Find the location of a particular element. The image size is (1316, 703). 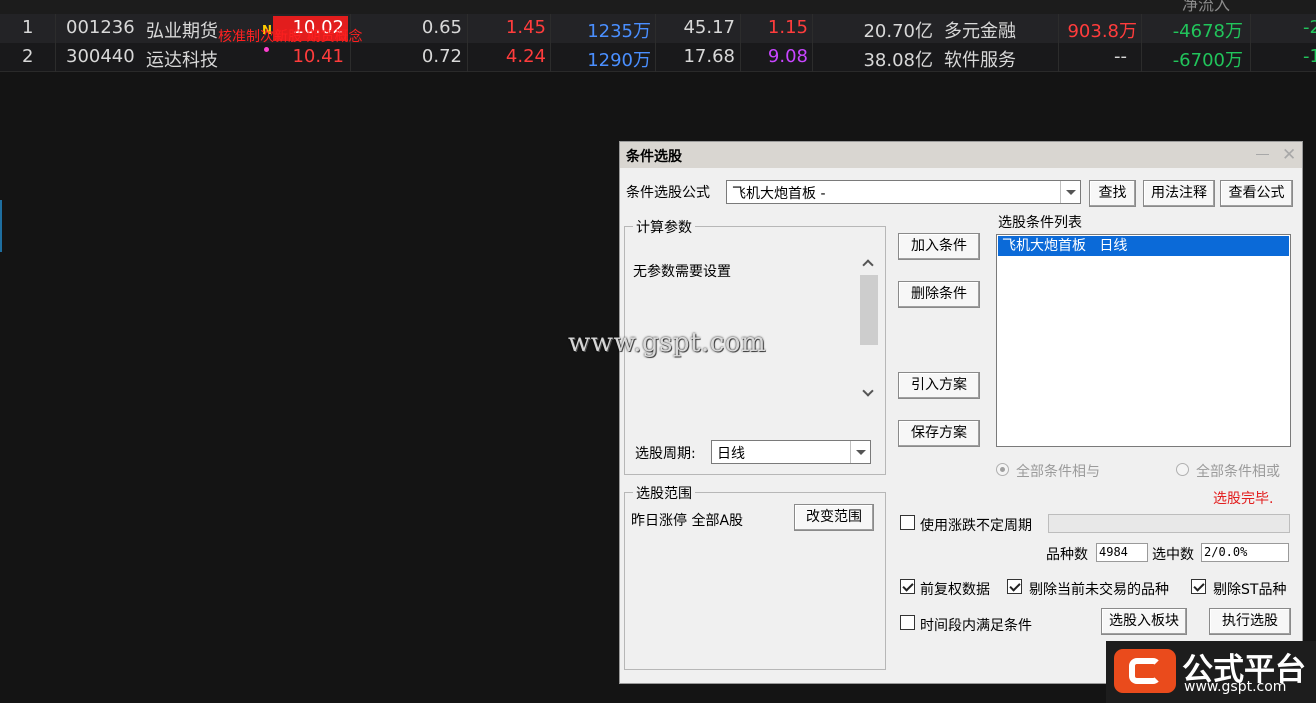

params-scrollbar is located at coordinates (869, 329).